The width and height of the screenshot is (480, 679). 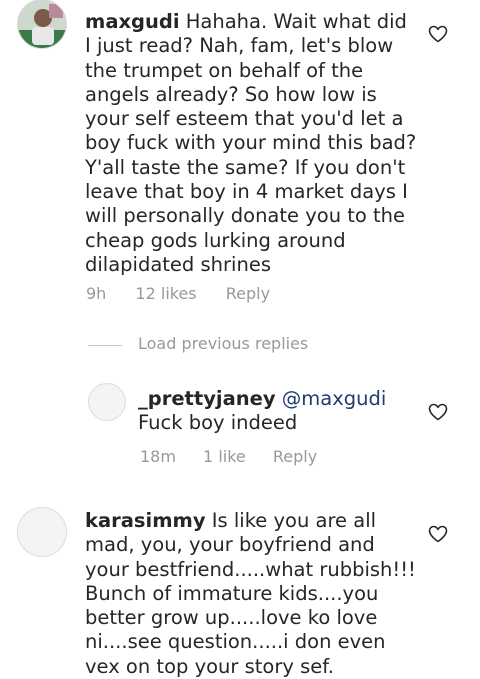 I want to click on comment-time: 9h, so click(x=96, y=293).